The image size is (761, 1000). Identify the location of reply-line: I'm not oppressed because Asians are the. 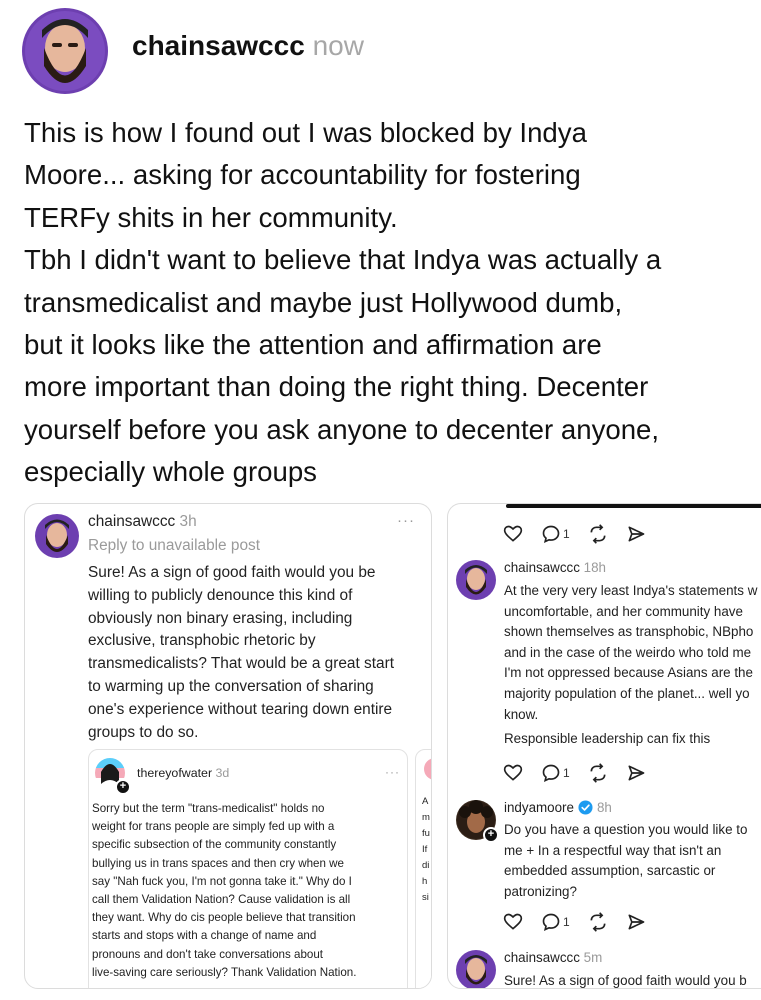
(628, 673).